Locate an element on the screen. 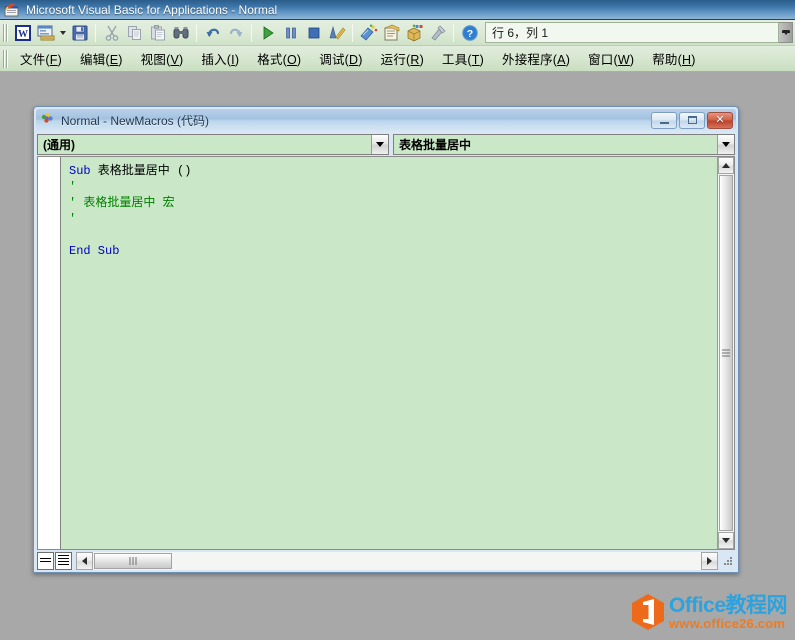 The height and width of the screenshot is (640, 795). scroll-left-arrow-icon is located at coordinates (84, 560).